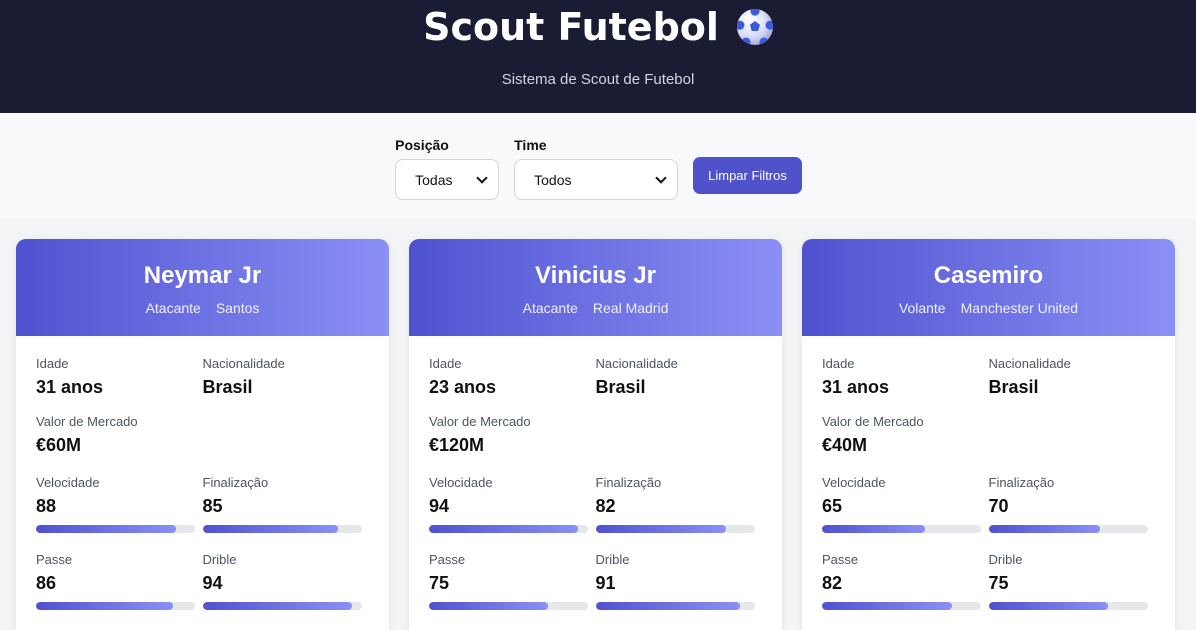 This screenshot has width=1196, height=630. Describe the element at coordinates (747, 175) in the screenshot. I see `clear-filters-button: Limpar Filtros` at that location.